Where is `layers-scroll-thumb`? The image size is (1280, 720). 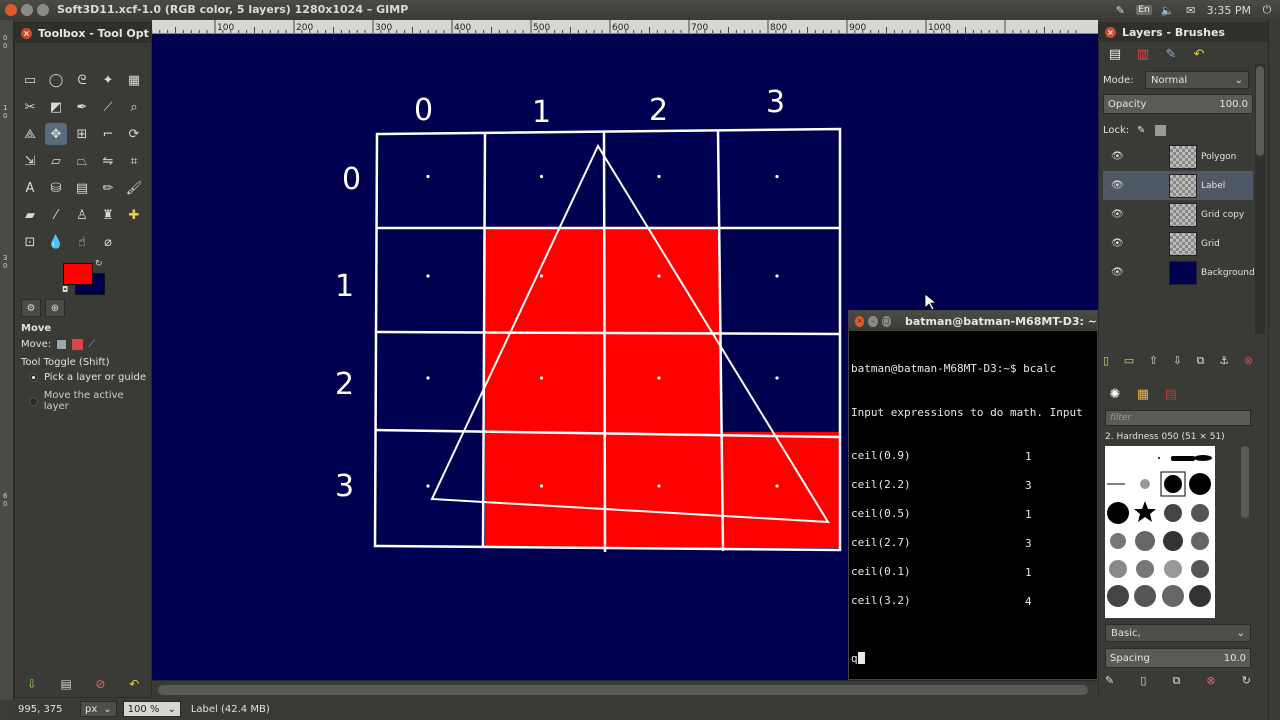
layers-scroll-thumb is located at coordinates (1260, 111).